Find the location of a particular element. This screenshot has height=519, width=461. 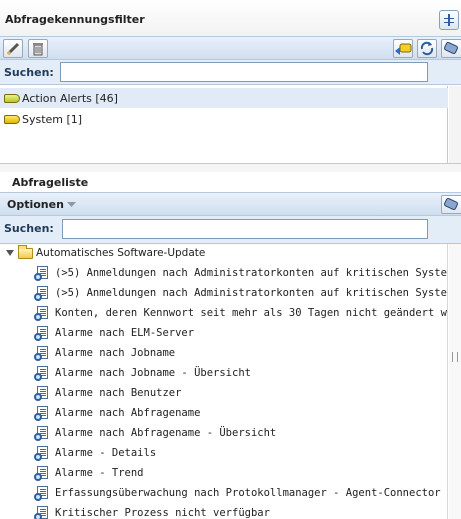

filter-list: Action Alerts [46] System [1] is located at coordinates (224, 124).